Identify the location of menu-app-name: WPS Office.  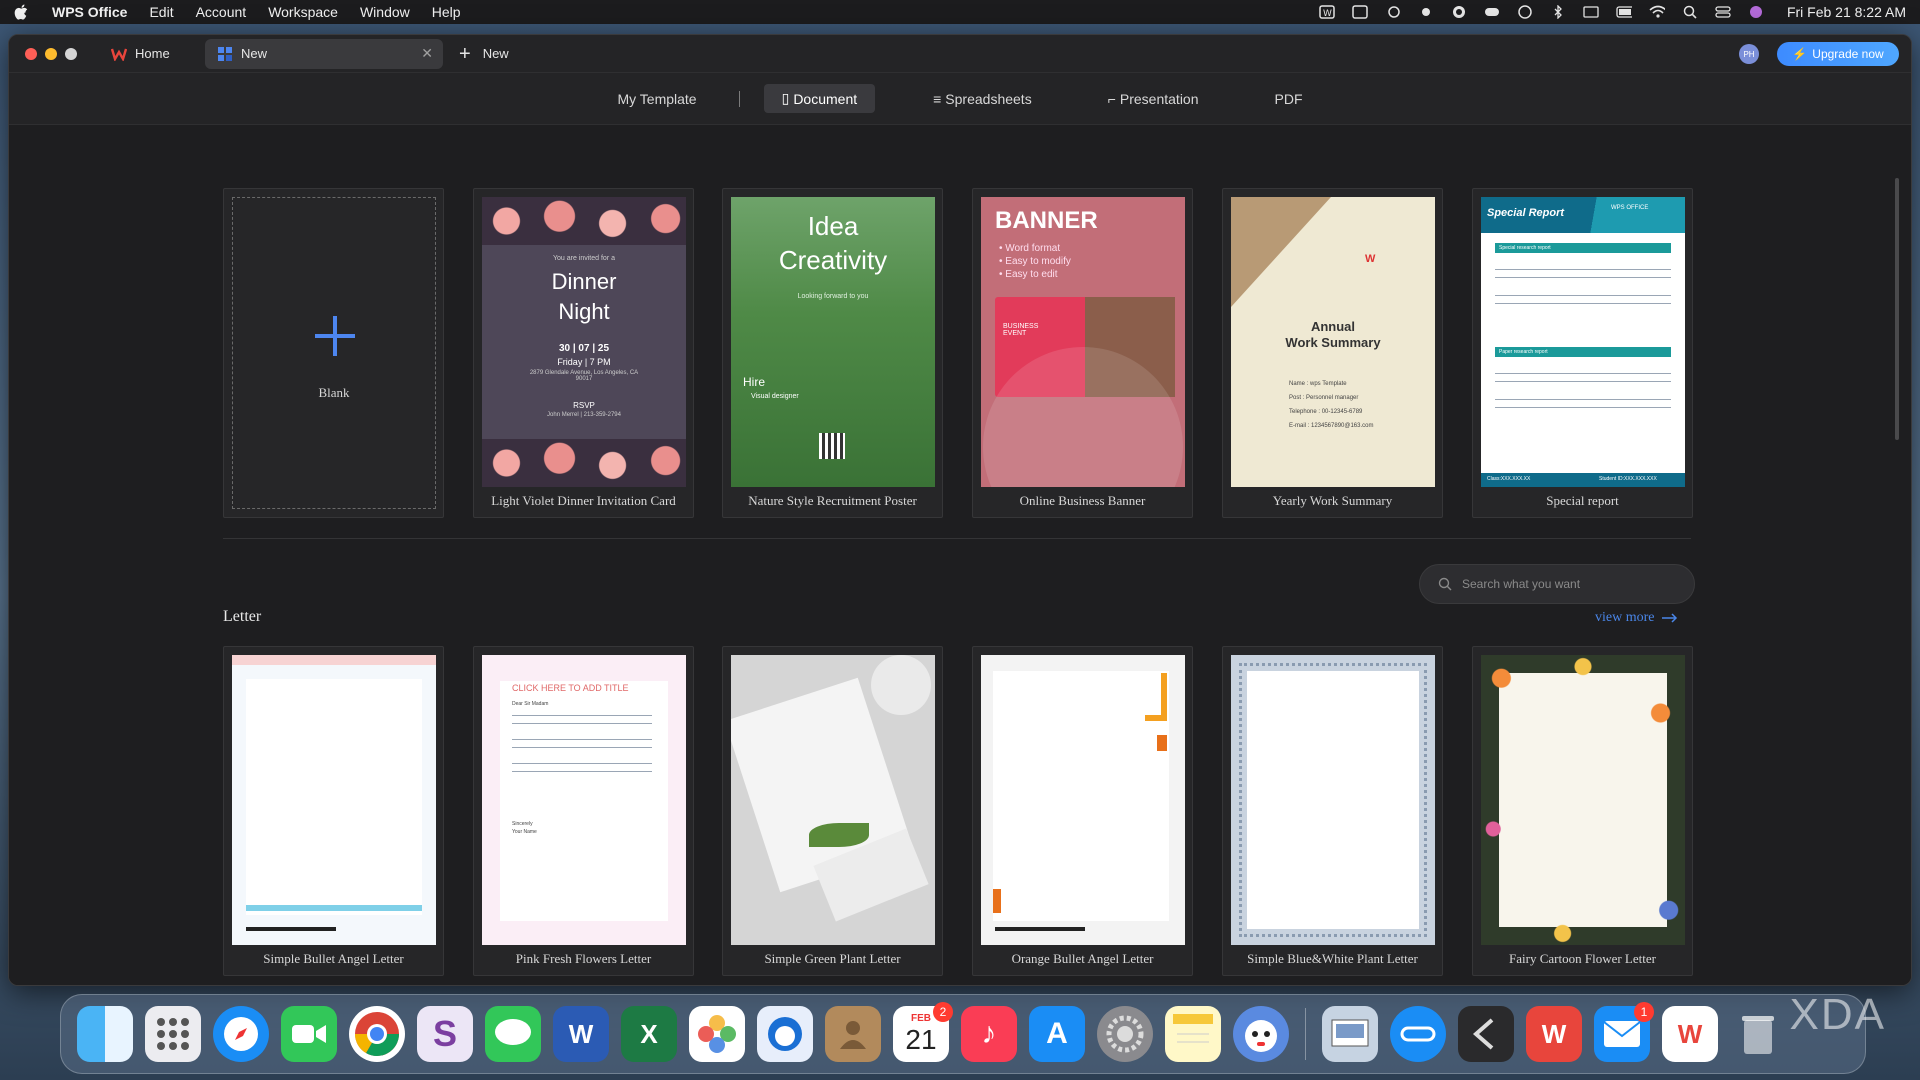
(89, 12).